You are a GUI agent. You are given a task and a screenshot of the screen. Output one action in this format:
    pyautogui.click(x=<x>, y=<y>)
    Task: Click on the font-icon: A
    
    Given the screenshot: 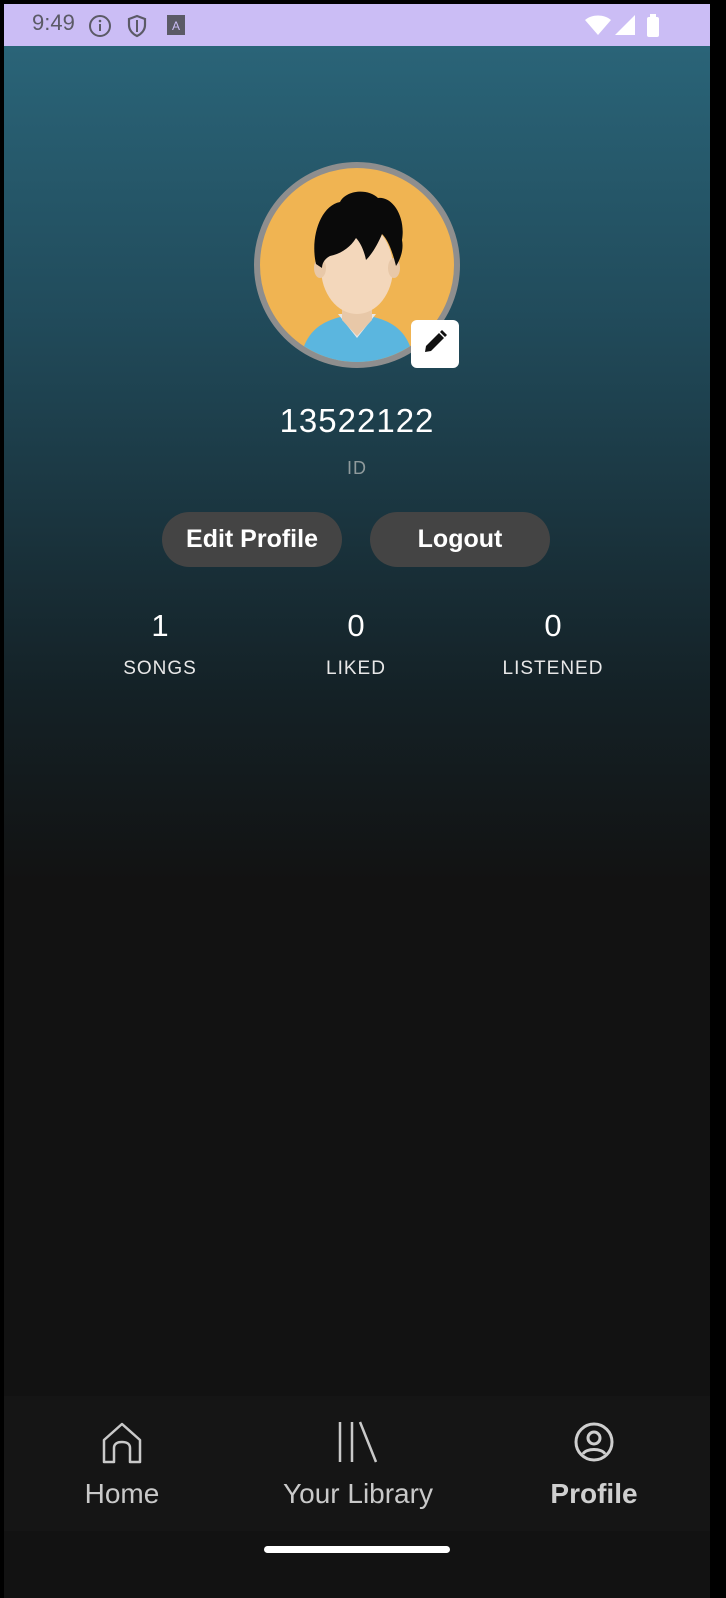 What is the action you would take?
    pyautogui.click(x=176, y=27)
    